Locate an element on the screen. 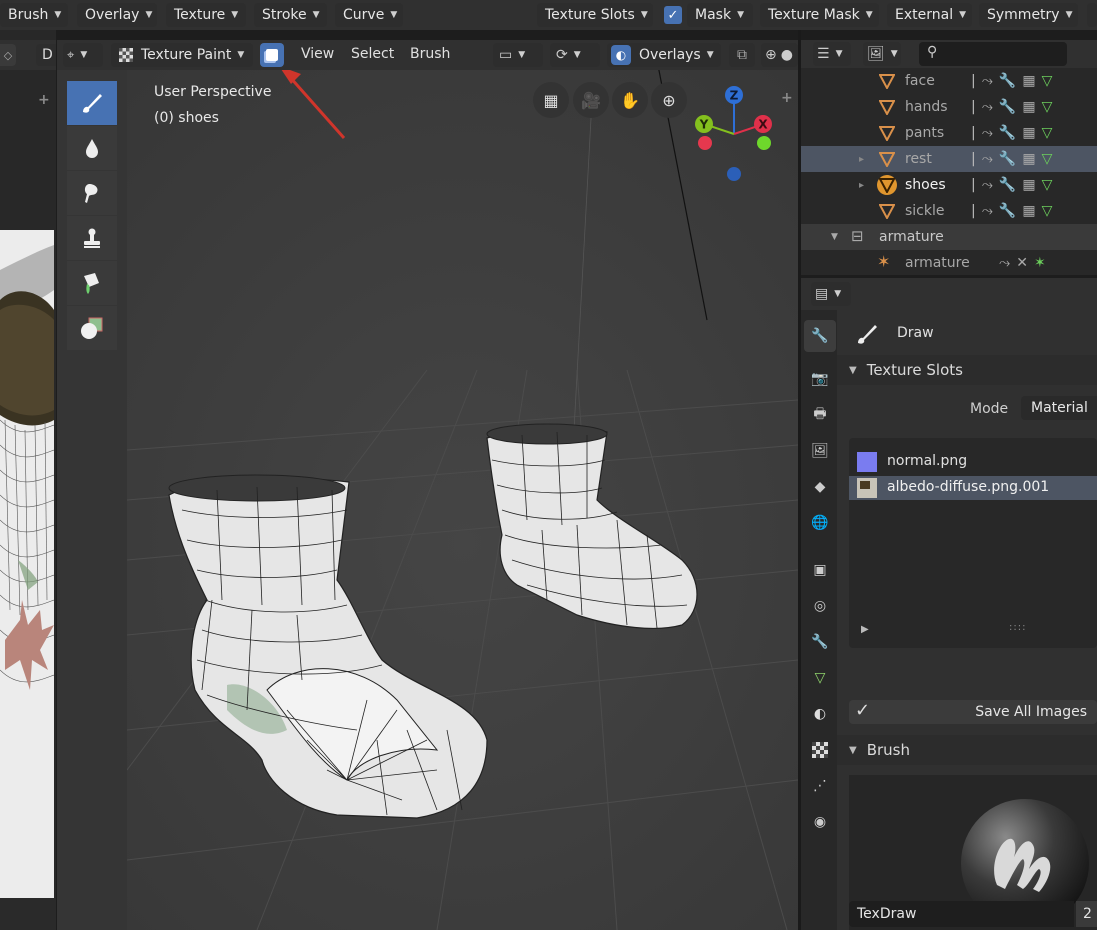 Image resolution: width=1097 pixels, height=930 pixels. list-expand-icon: ▶ is located at coordinates (865, 629).